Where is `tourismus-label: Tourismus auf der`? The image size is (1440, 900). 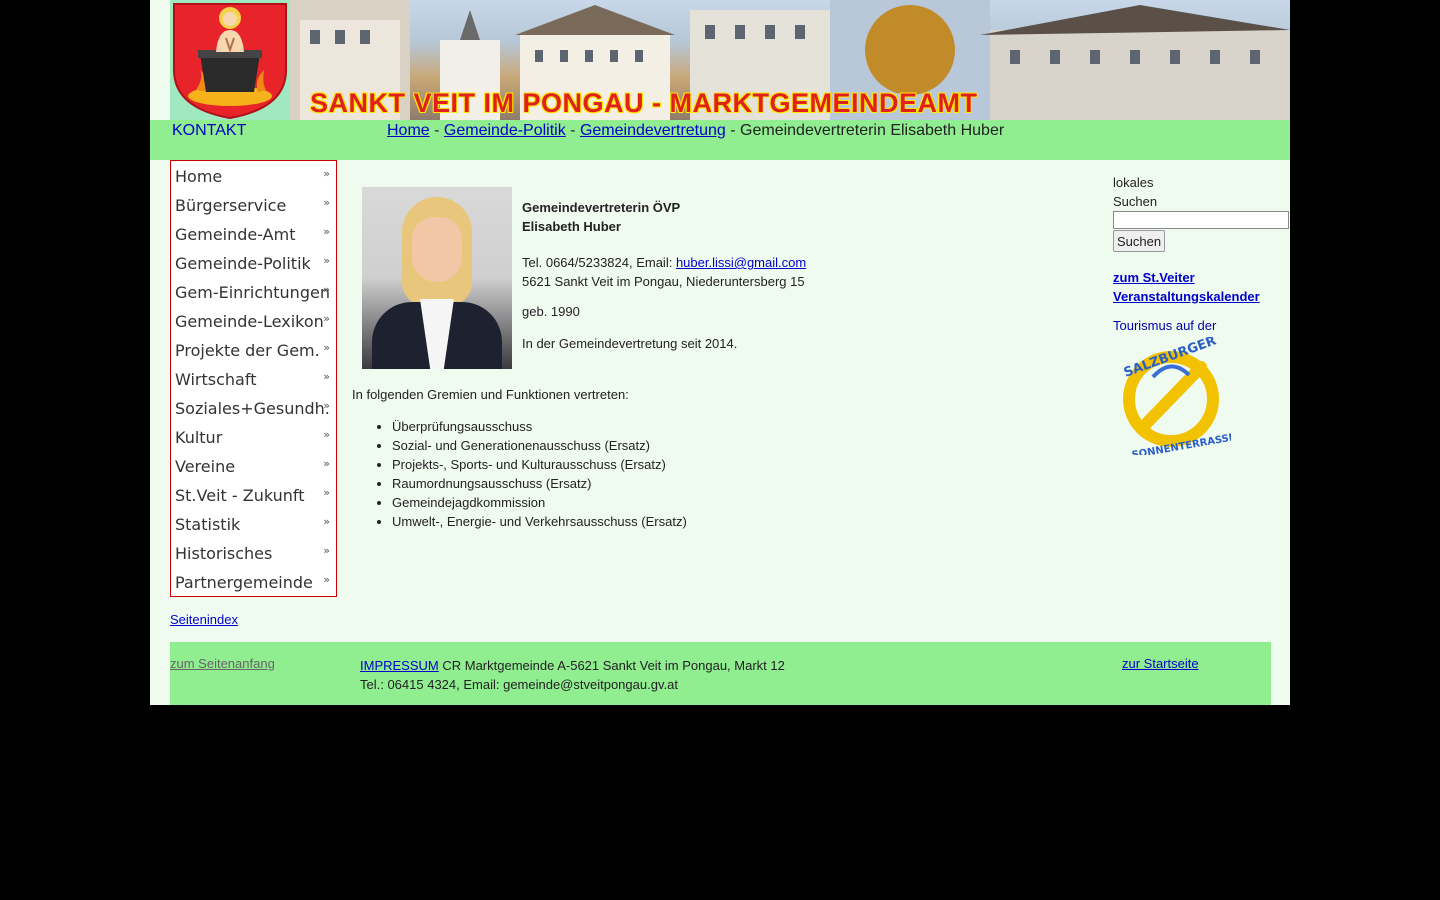 tourismus-label: Tourismus auf der is located at coordinates (1165, 325).